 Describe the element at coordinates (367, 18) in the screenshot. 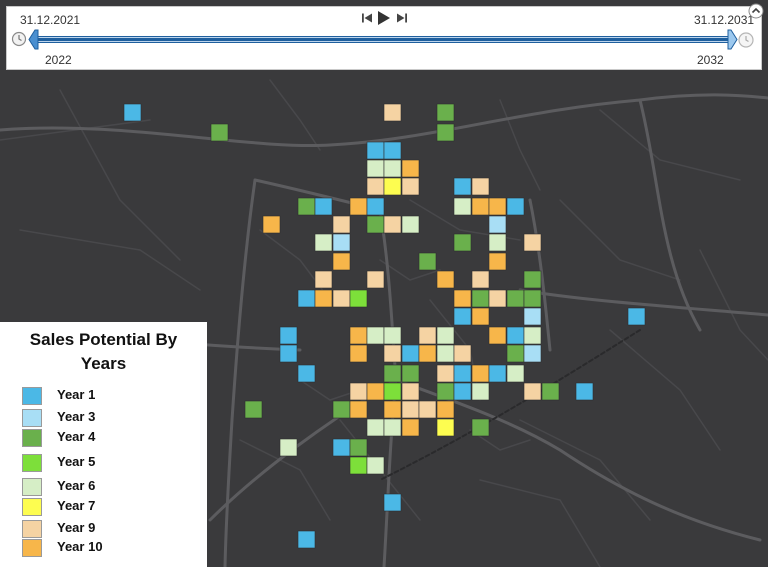

I see `skip-back-icon` at that location.